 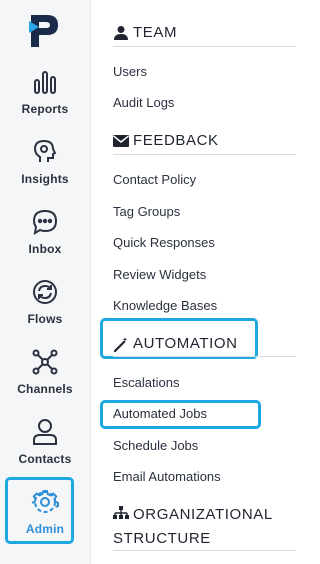 What do you see at coordinates (45, 319) in the screenshot?
I see `nav-flows-label: Flows` at bounding box center [45, 319].